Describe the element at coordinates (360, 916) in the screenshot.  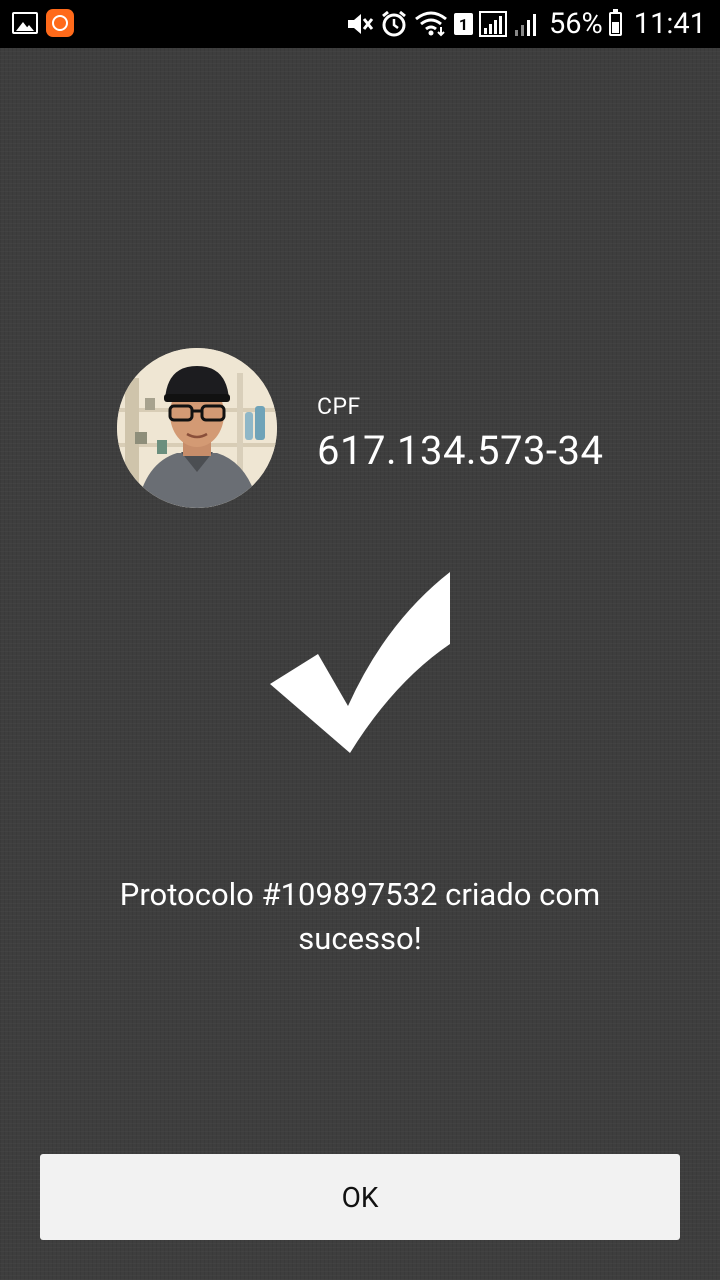
I see `success-message: Protocolo #109897532 criado com sucesso!` at that location.